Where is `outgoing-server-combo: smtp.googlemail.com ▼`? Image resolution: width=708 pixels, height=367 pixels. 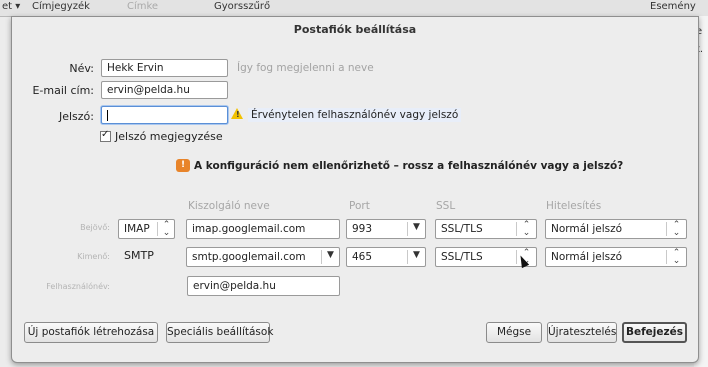
outgoing-server-combo: smtp.googlemail.com ▼ is located at coordinates (263, 257).